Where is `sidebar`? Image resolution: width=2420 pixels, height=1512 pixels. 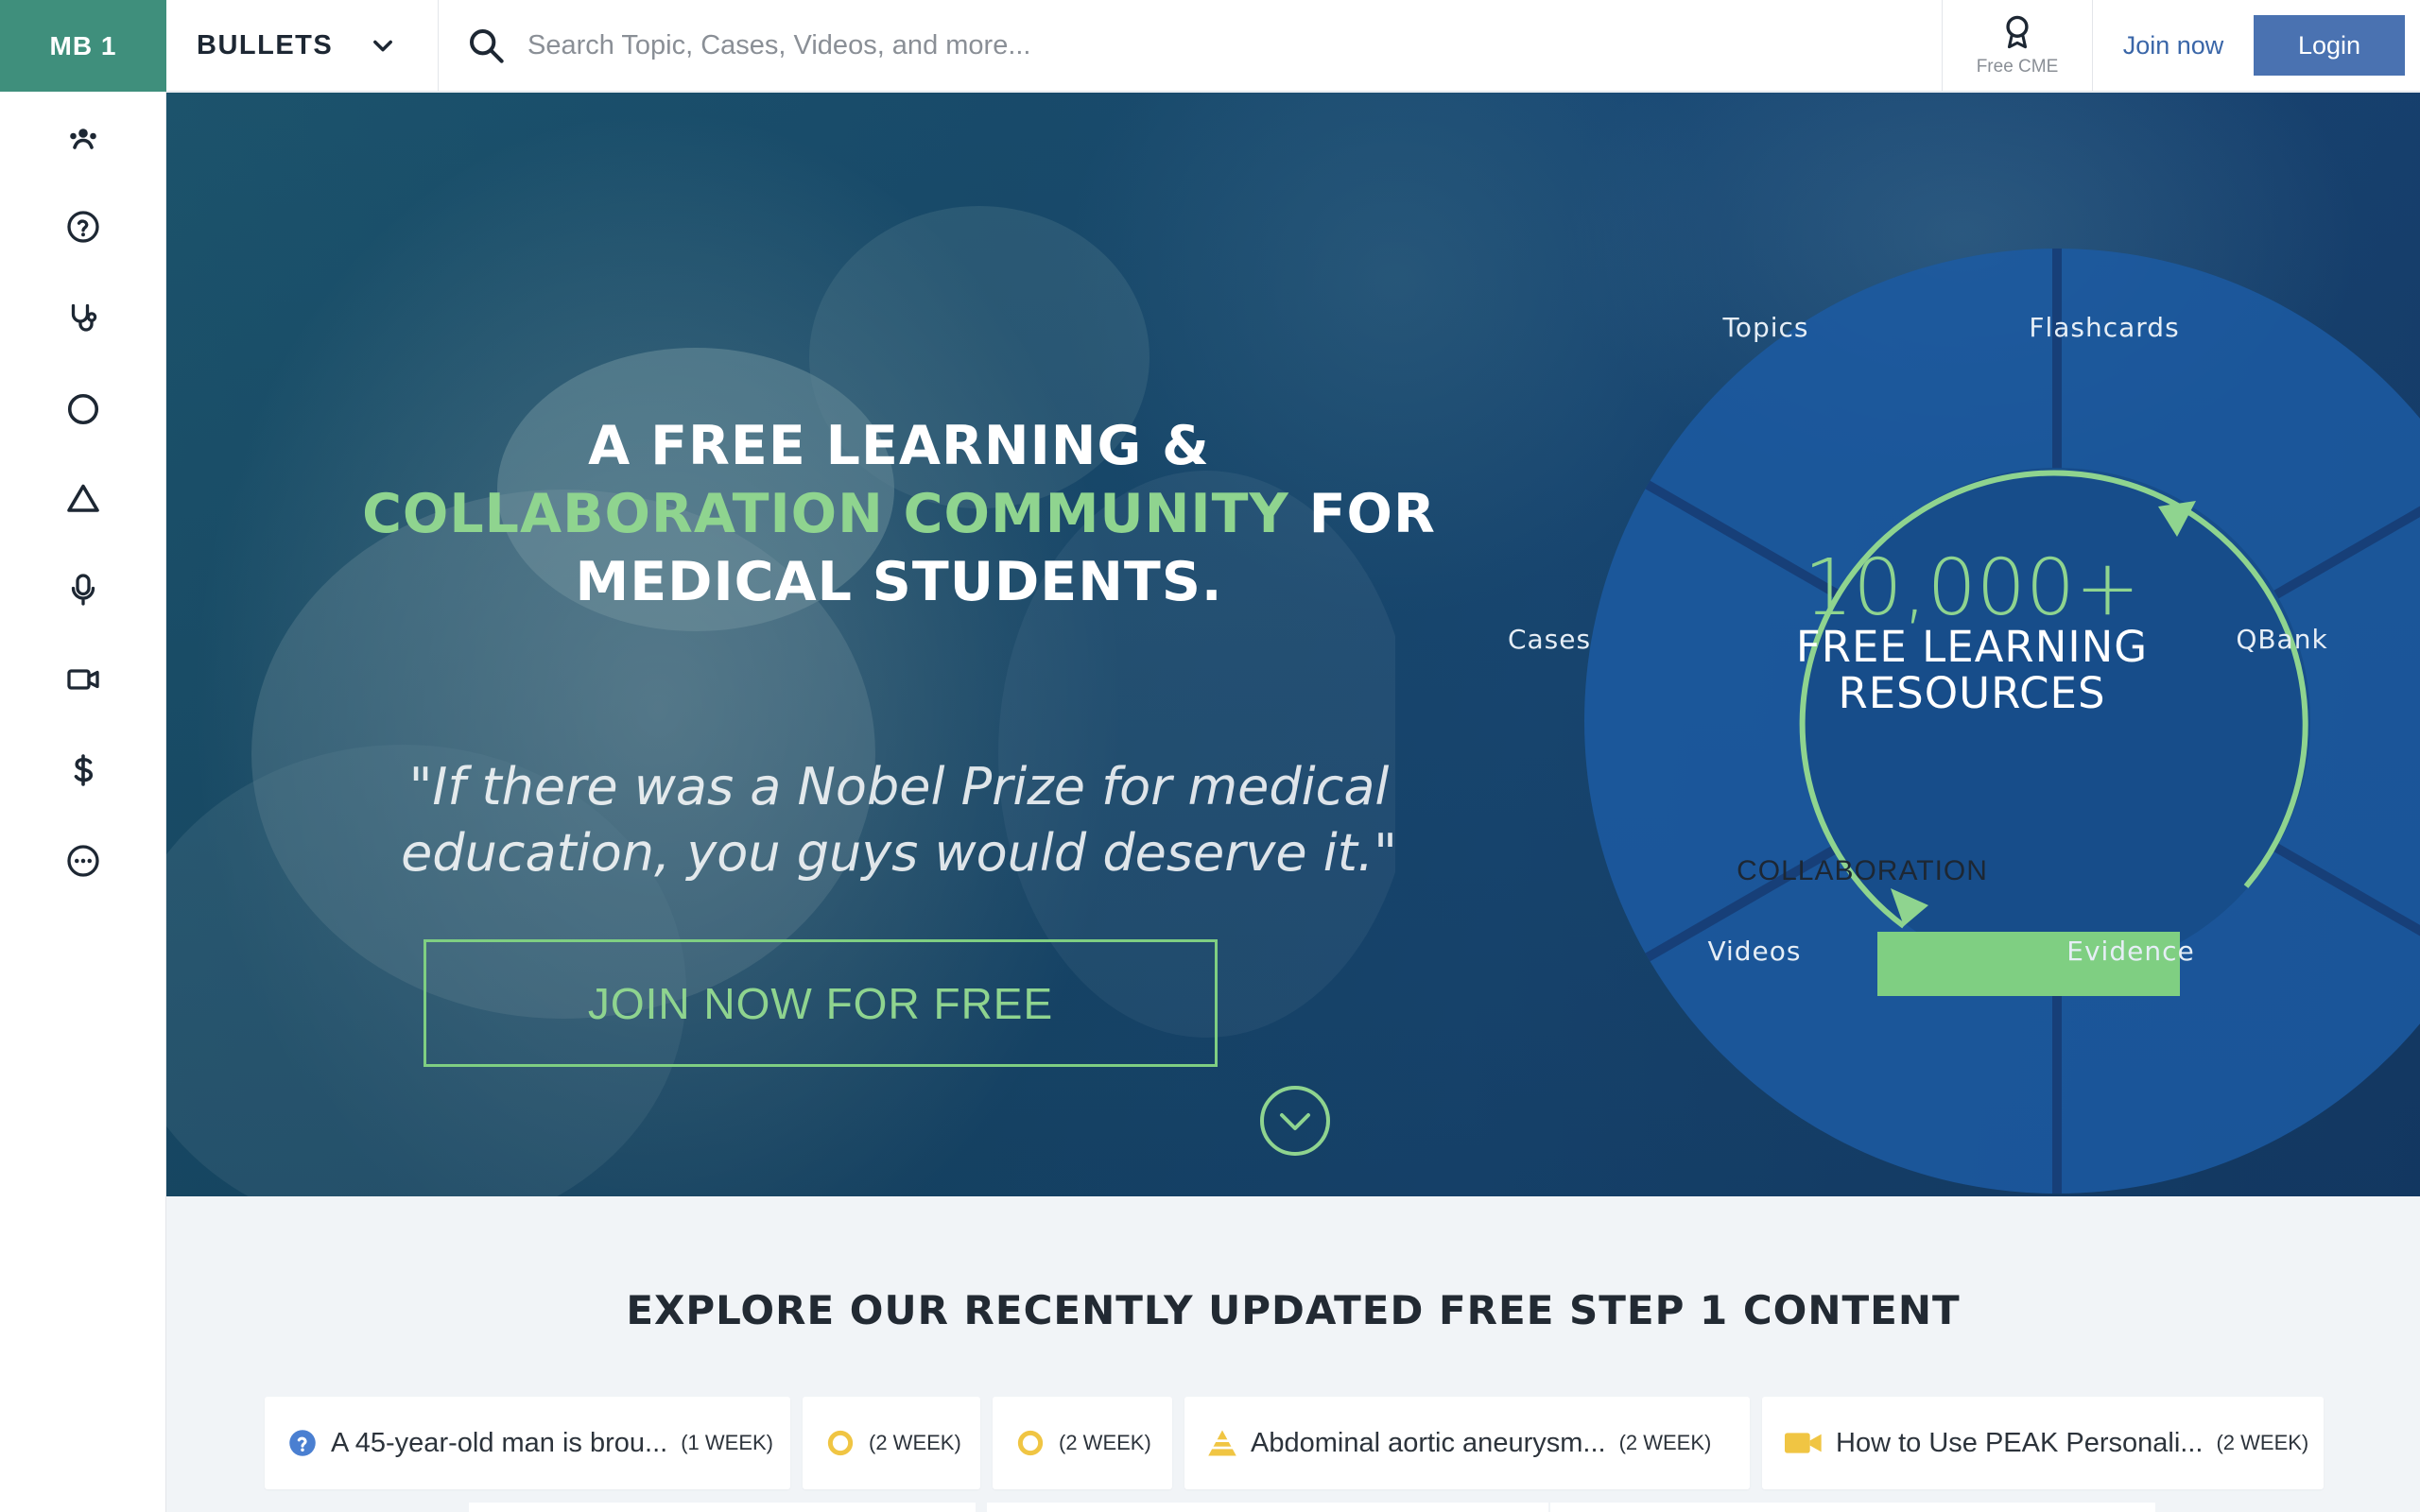
sidebar is located at coordinates (83, 802).